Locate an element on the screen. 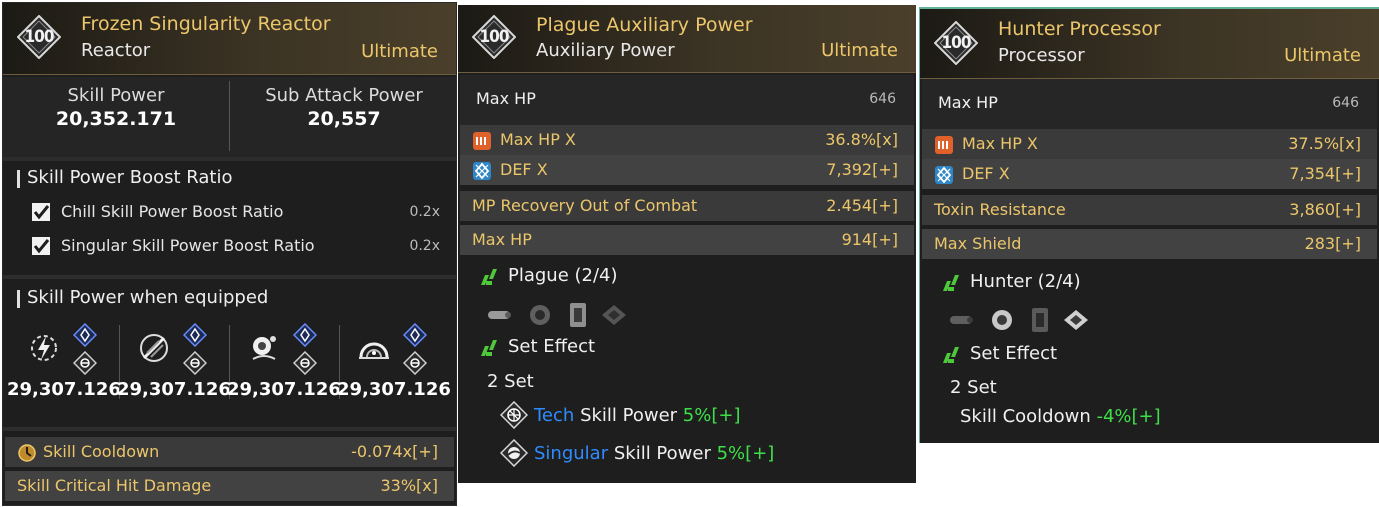  bonus-value: -4%[+] is located at coordinates (1128, 416).